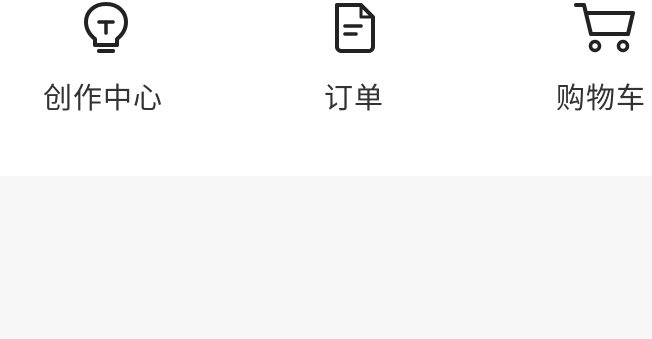  Describe the element at coordinates (596, 65) in the screenshot. I see `nav-item-shopping-cart: 购物车` at that location.